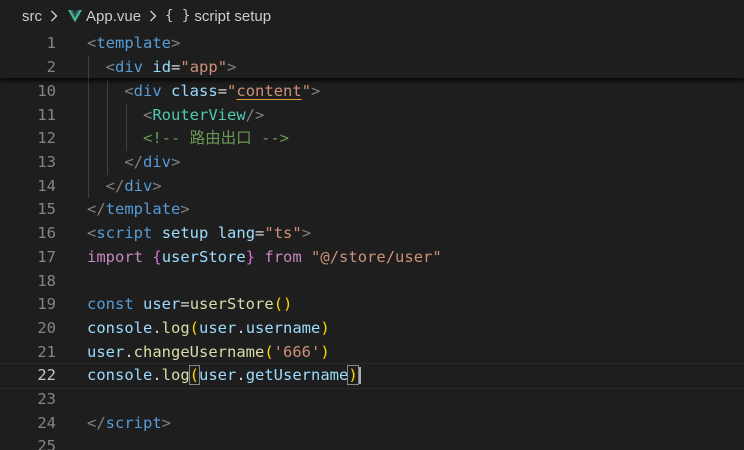 The width and height of the screenshot is (744, 450). I want to click on code-text: <!-- 路由出口 -->, so click(188, 139).